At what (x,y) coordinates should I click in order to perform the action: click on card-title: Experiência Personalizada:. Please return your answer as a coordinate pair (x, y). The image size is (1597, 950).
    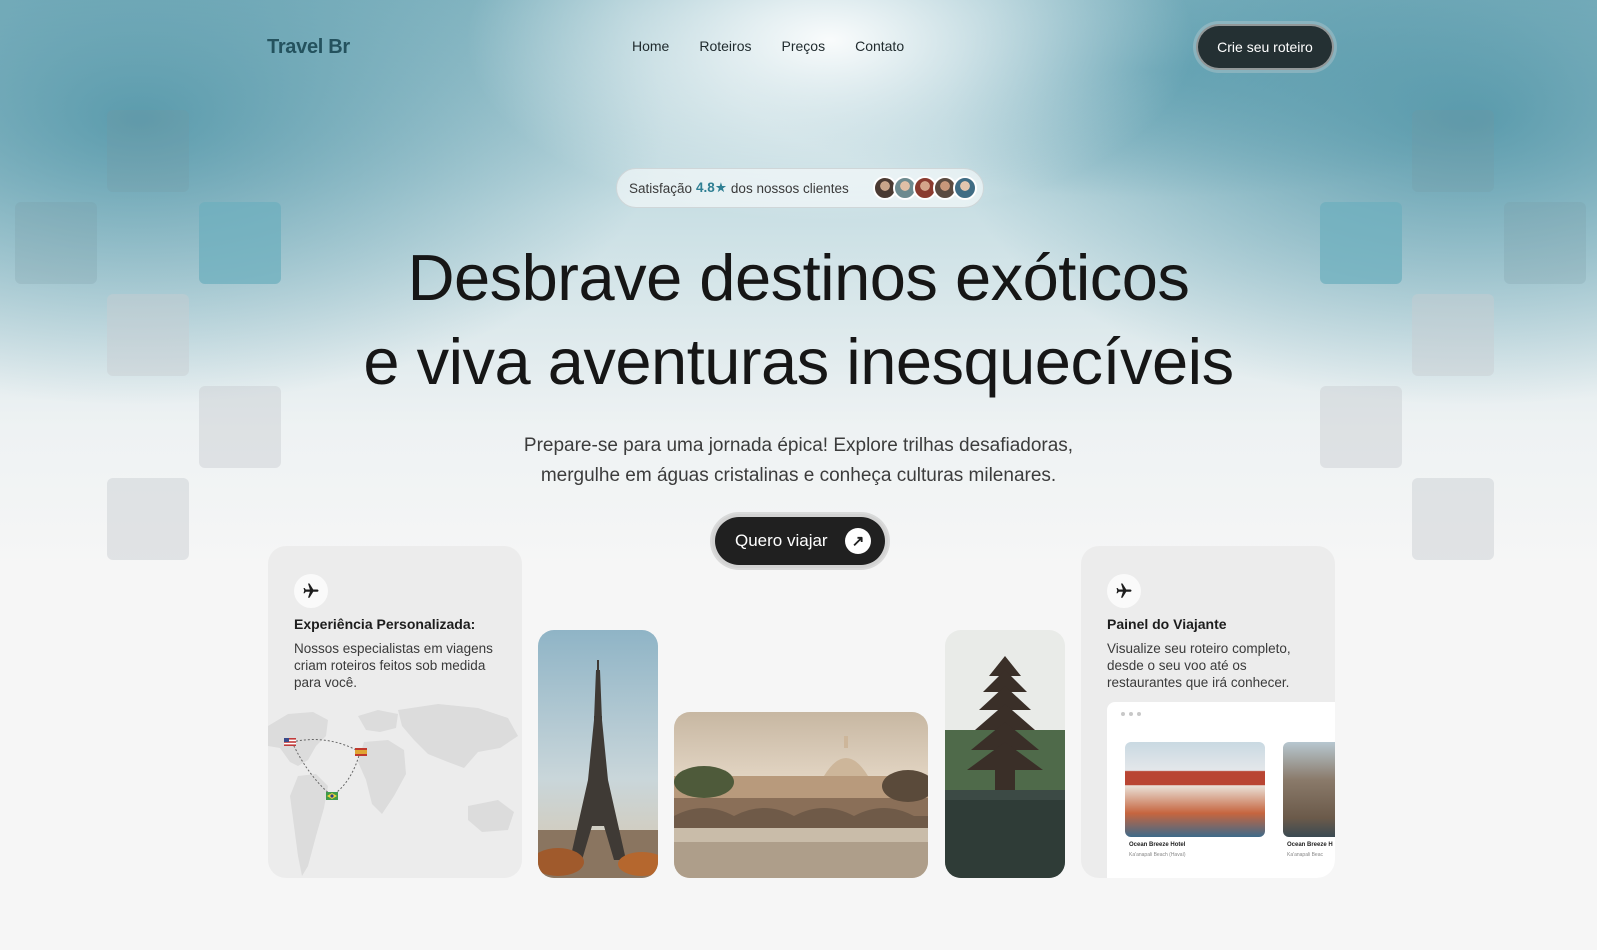
    Looking at the image, I should click on (385, 624).